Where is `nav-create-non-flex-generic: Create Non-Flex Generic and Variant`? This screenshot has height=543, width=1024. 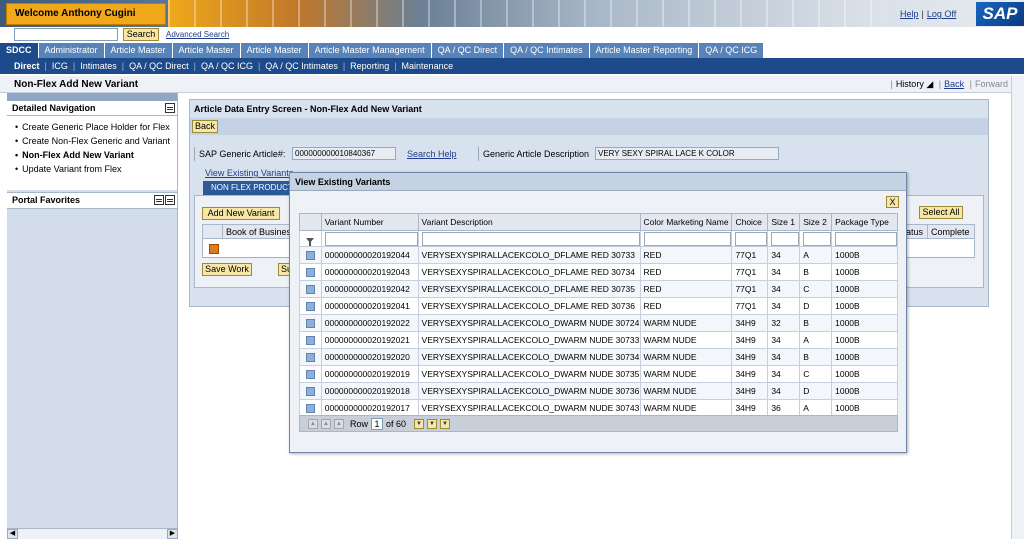 nav-create-non-flex-generic: Create Non-Flex Generic and Variant is located at coordinates (92, 143).